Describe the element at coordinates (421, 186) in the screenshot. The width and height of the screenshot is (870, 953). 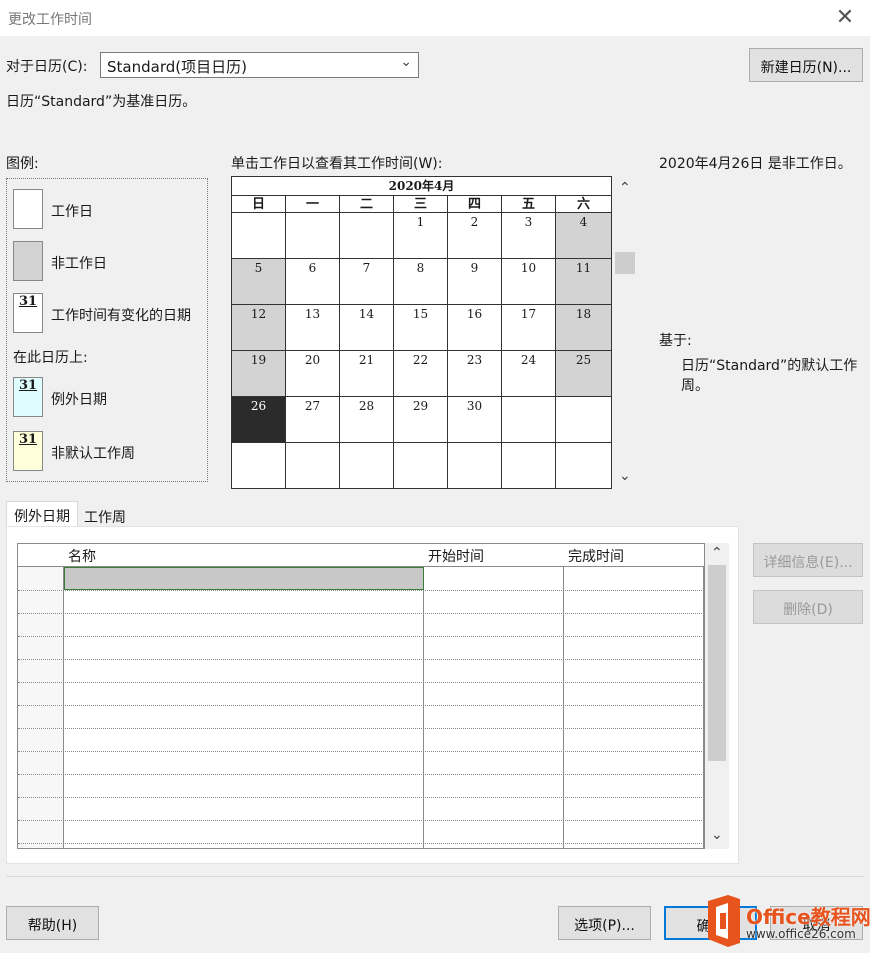
I see `calendar-month-title: 2020年4月` at that location.